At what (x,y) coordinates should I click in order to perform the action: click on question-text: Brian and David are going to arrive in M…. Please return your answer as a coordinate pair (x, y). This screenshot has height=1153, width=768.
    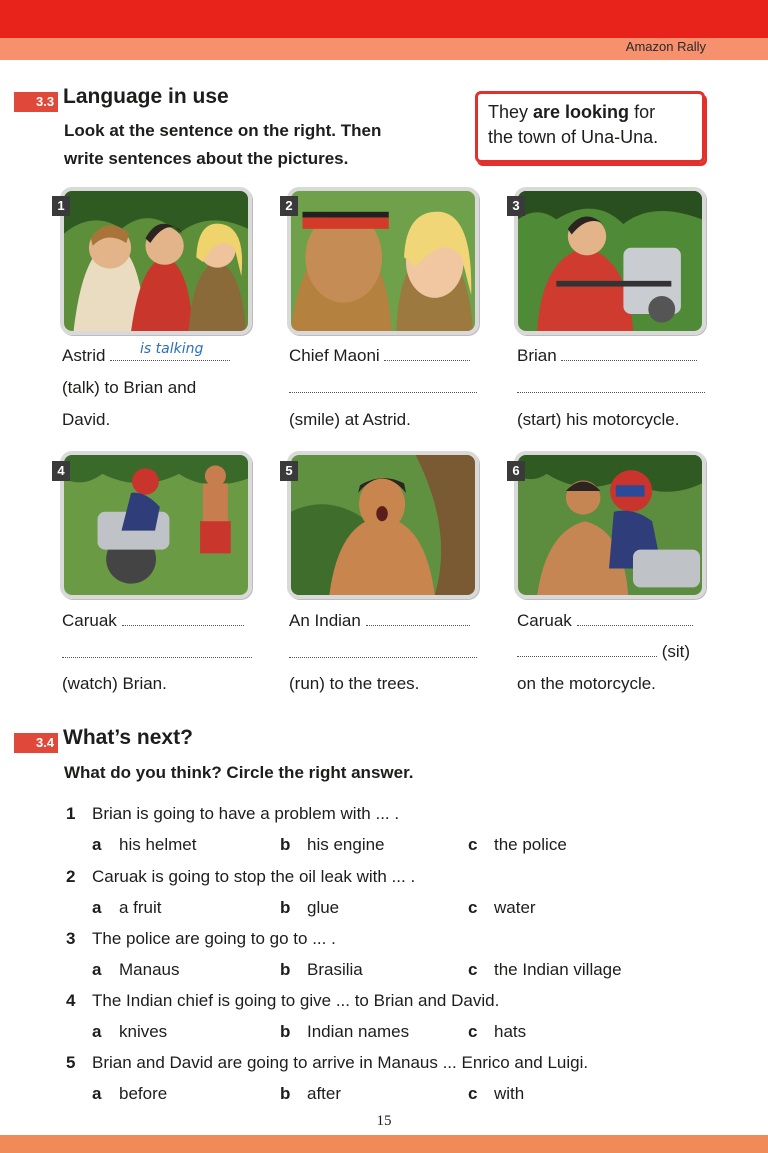
    Looking at the image, I should click on (340, 1062).